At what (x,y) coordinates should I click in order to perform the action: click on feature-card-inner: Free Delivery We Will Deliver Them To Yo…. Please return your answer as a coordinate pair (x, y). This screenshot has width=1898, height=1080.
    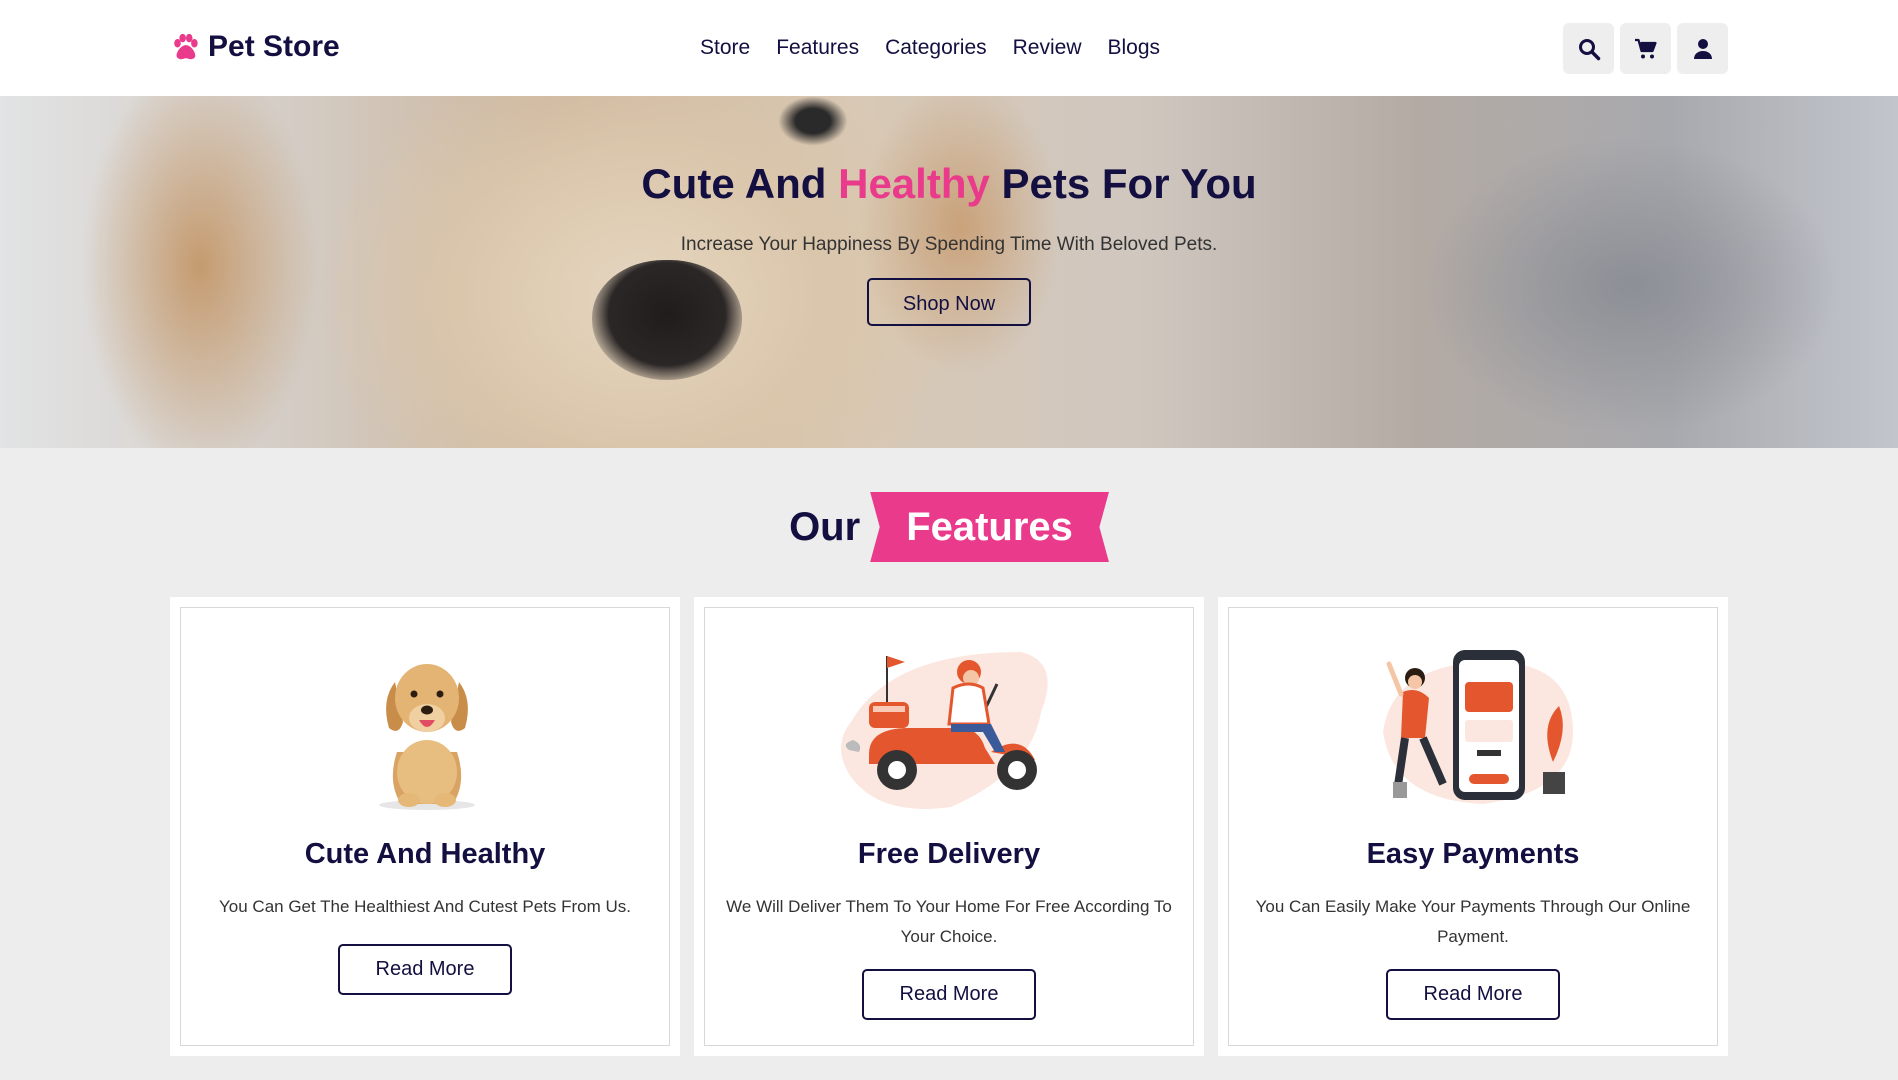
    Looking at the image, I should click on (949, 826).